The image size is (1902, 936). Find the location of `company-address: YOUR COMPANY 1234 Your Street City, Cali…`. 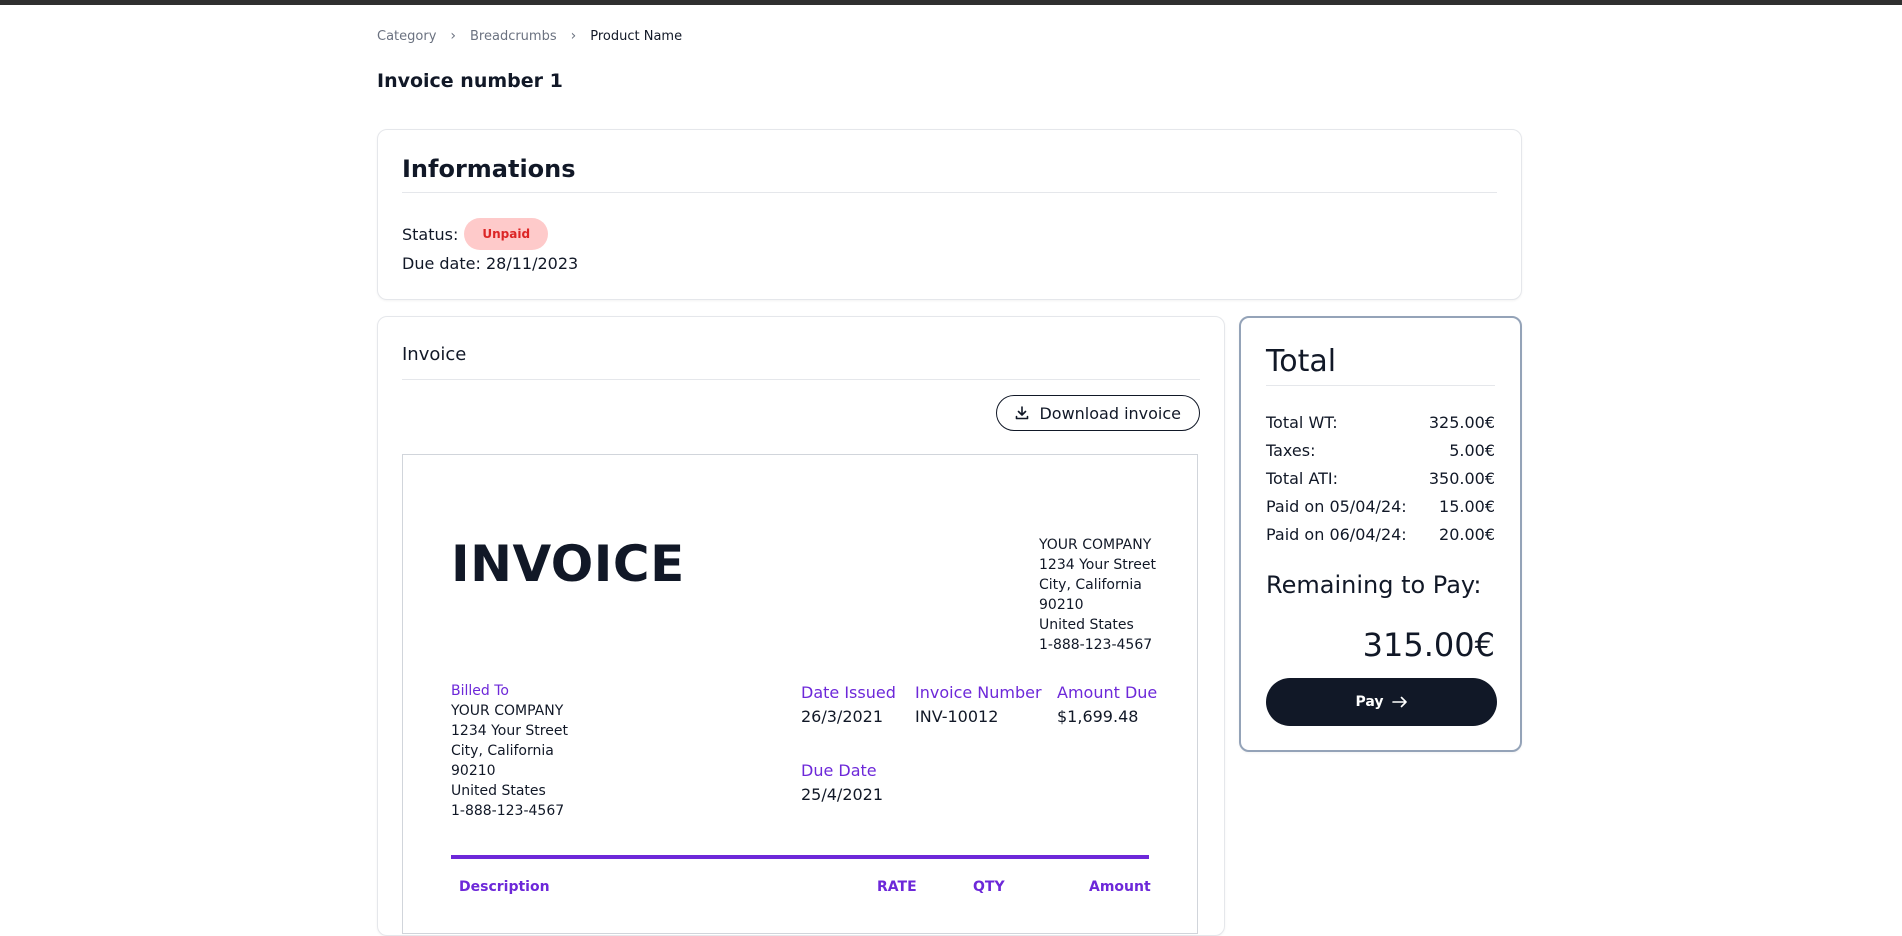

company-address: YOUR COMPANY 1234 Your Street City, Cali… is located at coordinates (1097, 595).